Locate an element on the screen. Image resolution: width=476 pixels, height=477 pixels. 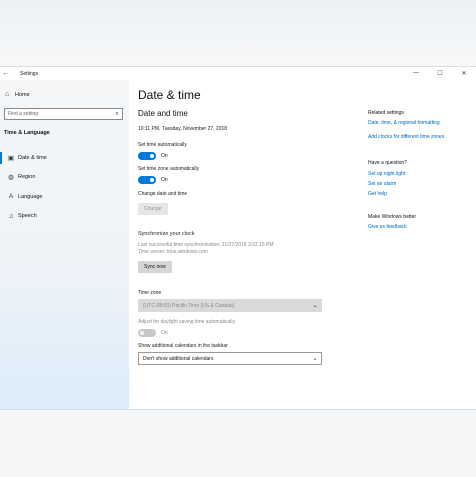
change-datetime-label: Change date and time is located at coordinates (163, 194).